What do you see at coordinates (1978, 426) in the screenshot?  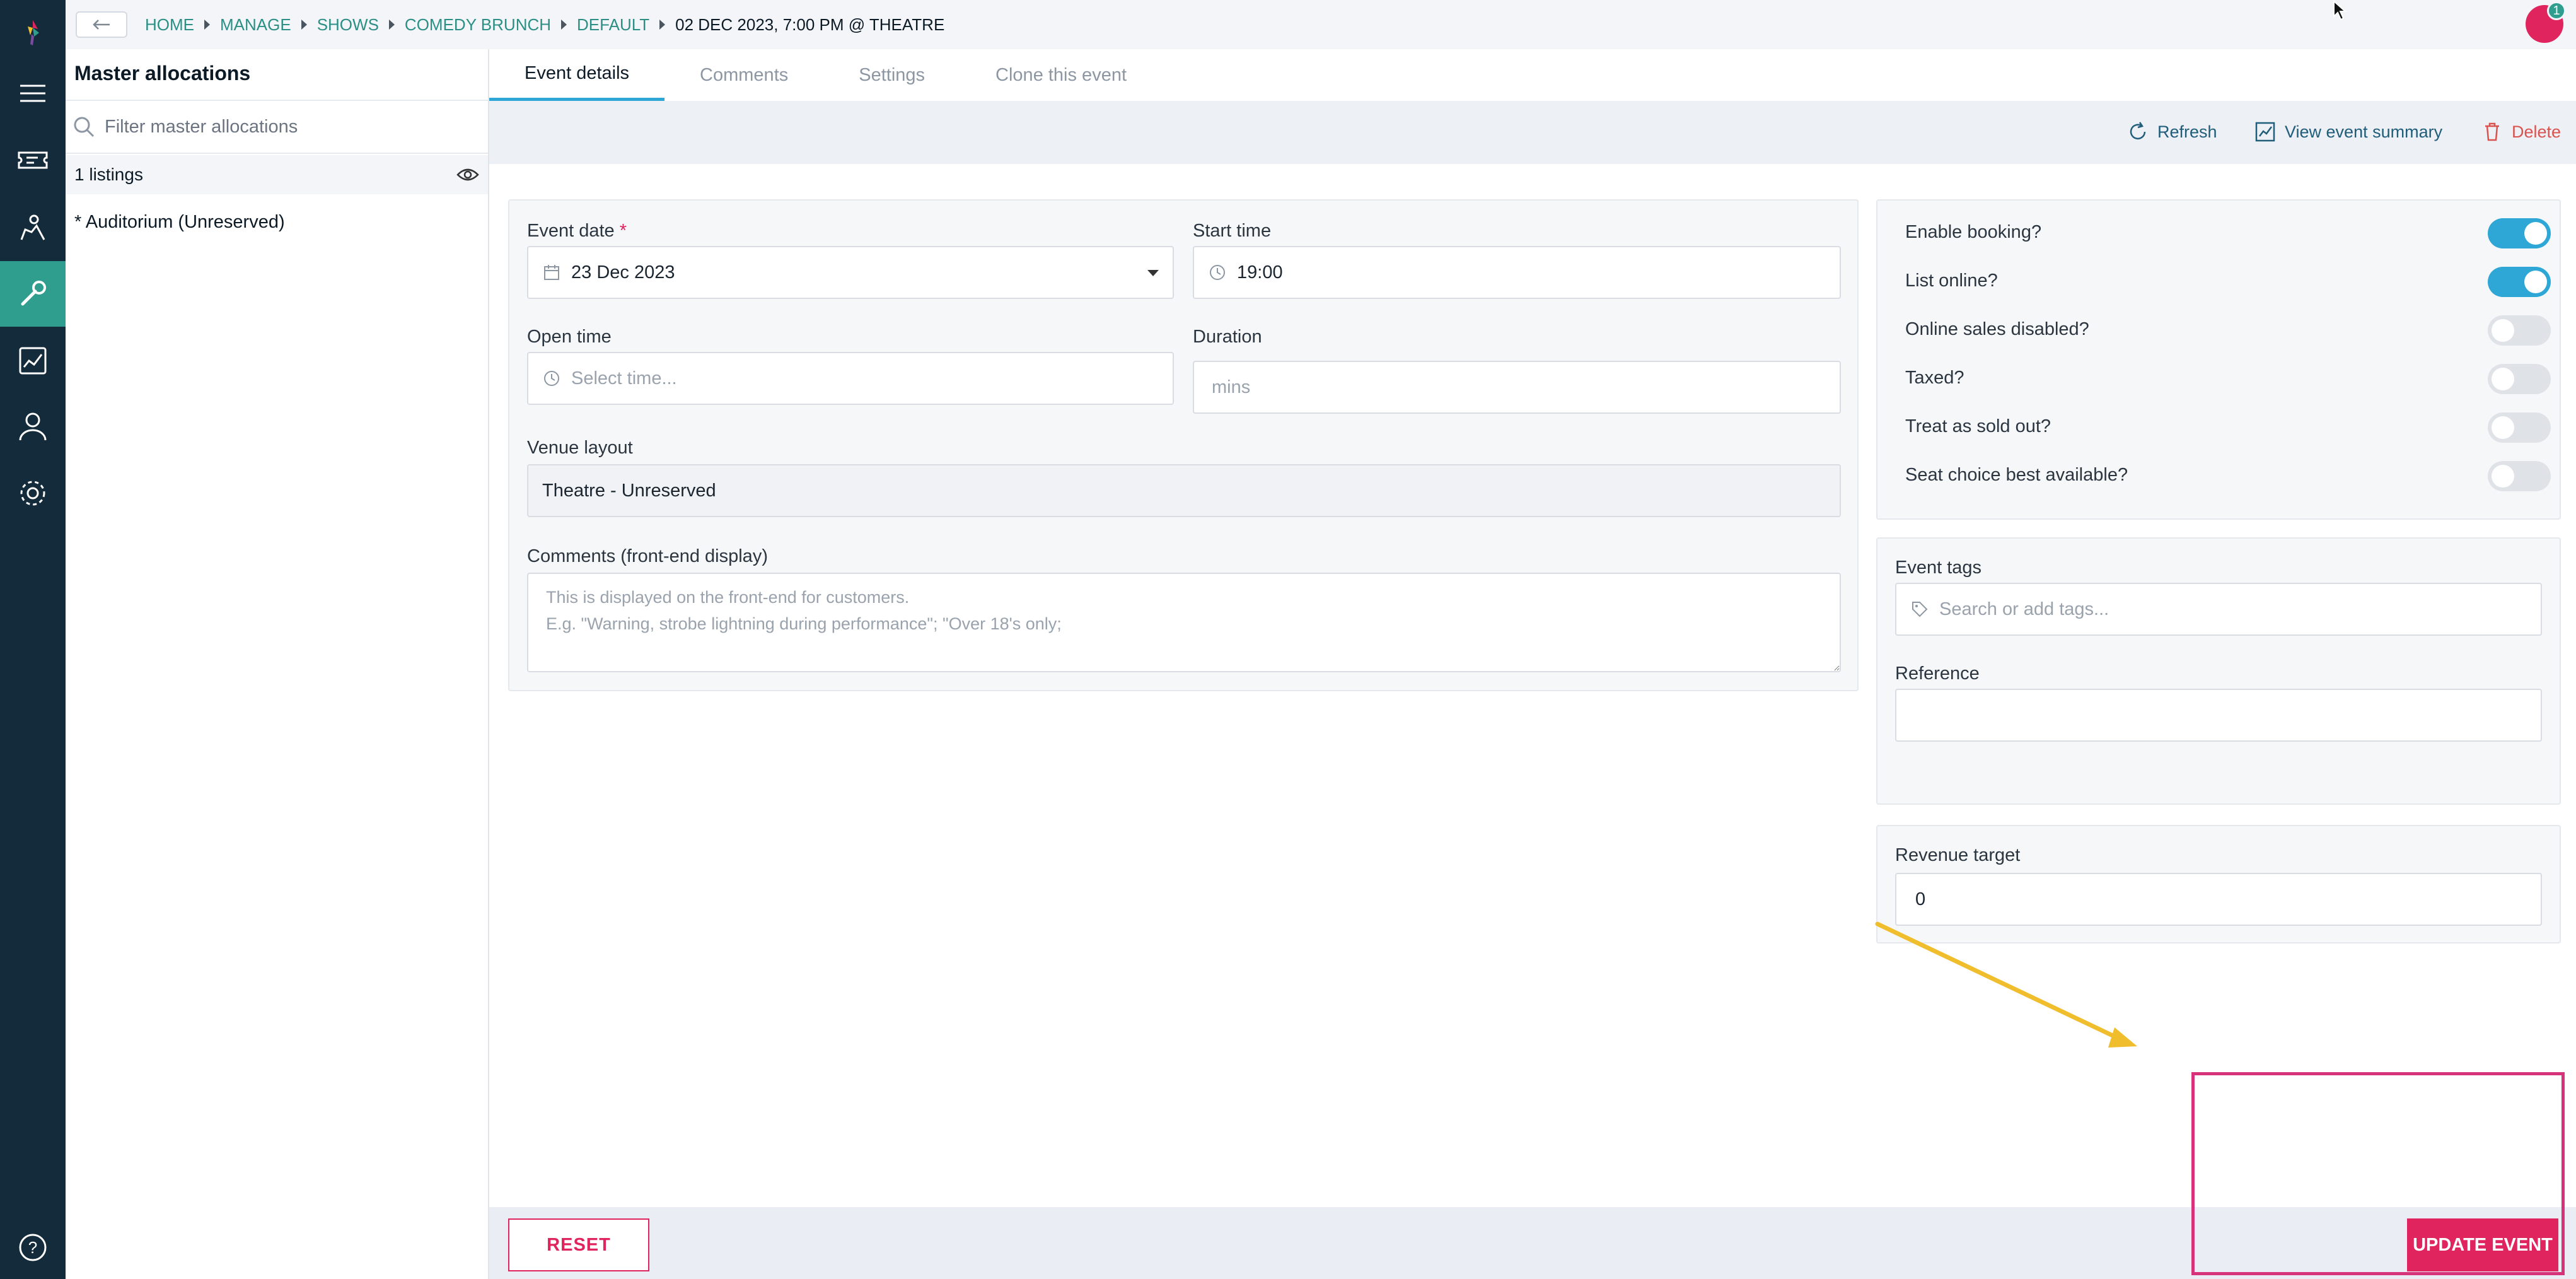 I see `toggle-label-sold-out: Treat as sold out?` at bounding box center [1978, 426].